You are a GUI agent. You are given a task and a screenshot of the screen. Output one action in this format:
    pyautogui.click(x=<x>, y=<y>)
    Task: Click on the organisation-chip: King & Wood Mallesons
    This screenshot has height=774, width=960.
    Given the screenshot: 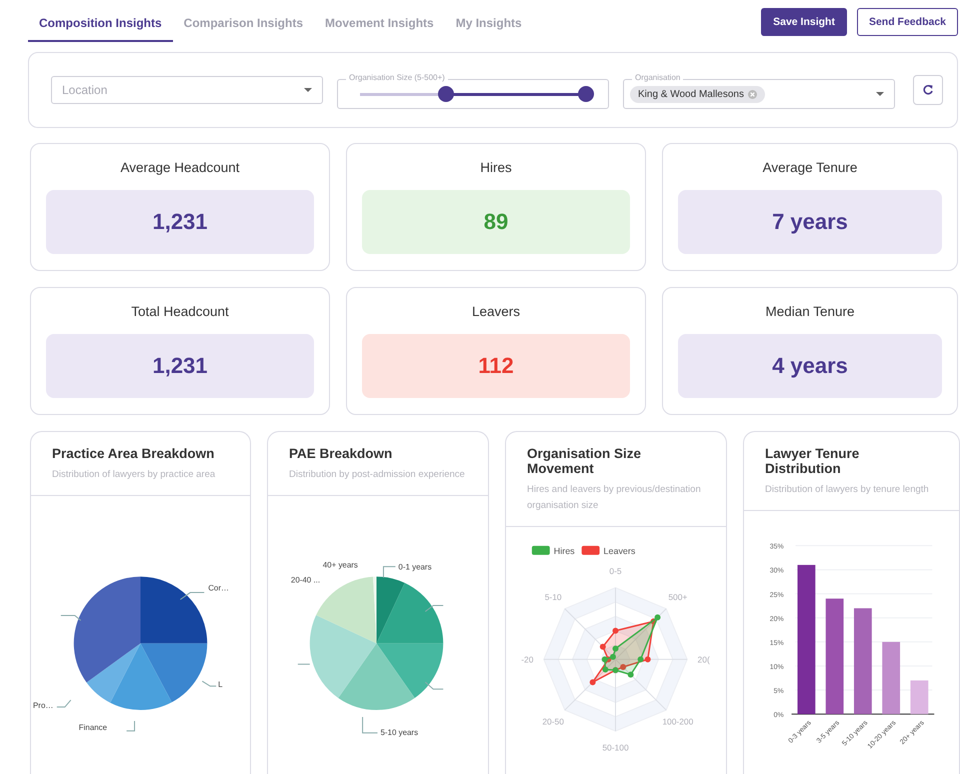 What is the action you would take?
    pyautogui.click(x=697, y=94)
    